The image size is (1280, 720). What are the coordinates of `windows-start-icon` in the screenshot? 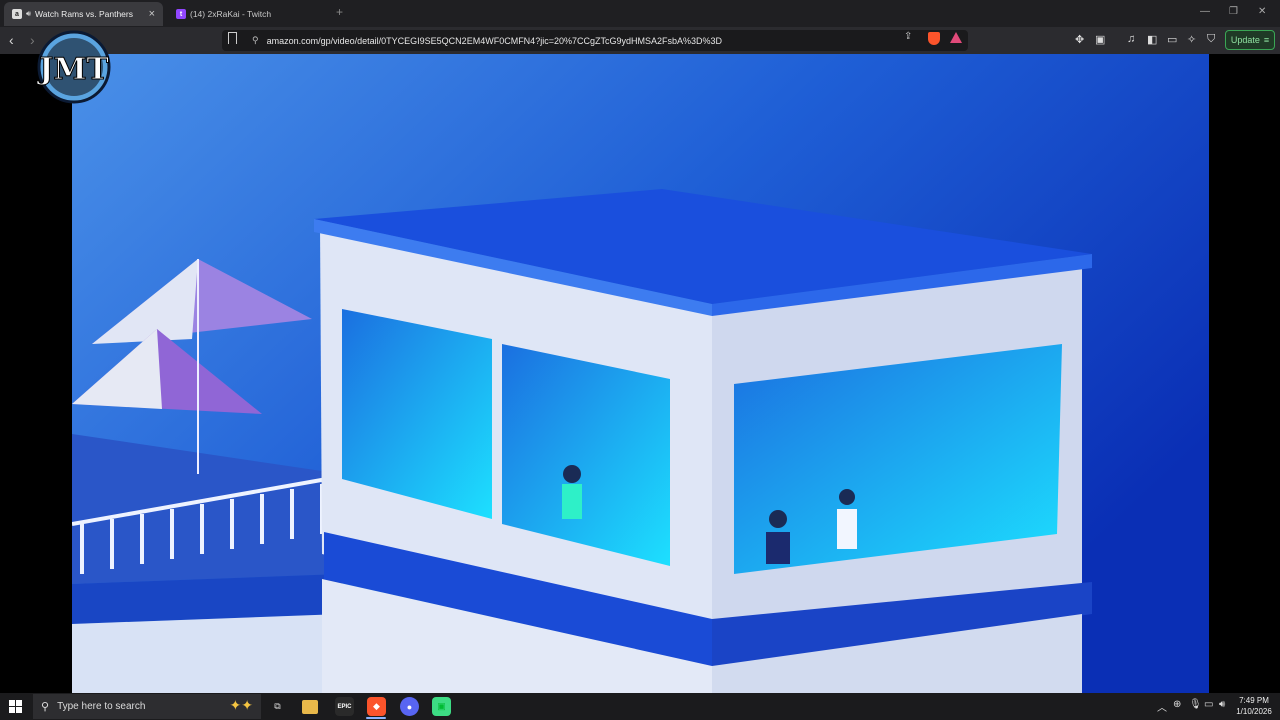 It's located at (15, 706).